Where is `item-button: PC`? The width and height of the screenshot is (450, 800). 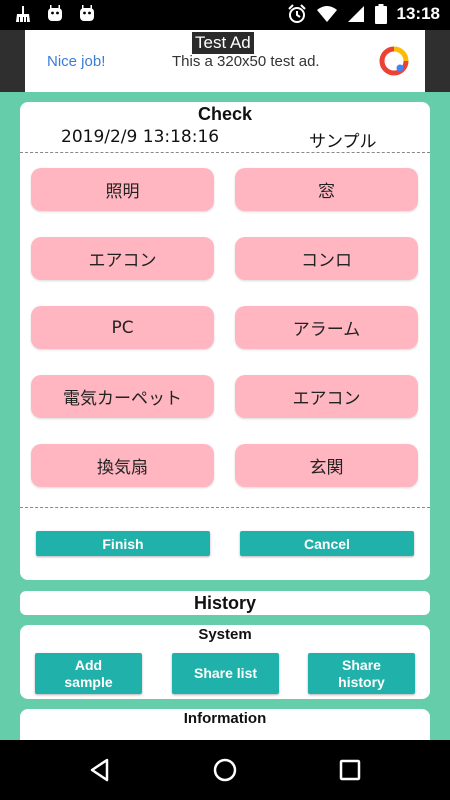 item-button: PC is located at coordinates (122, 327).